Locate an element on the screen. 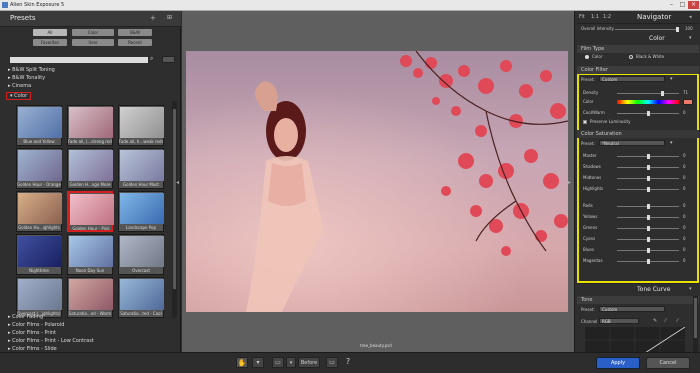 This screenshot has width=700, height=373. preset-thumb-saturation-warm: Saturatio...ed - Warm is located at coordinates (90, 297).